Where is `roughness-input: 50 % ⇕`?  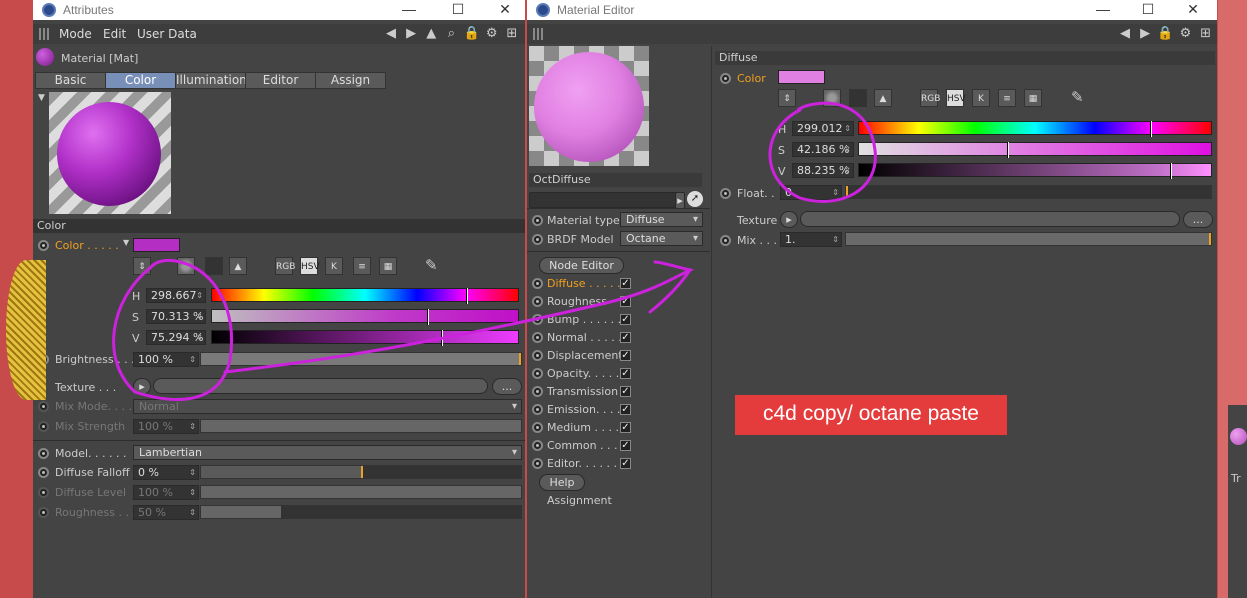
roughness-input: 50 % ⇕ is located at coordinates (166, 512).